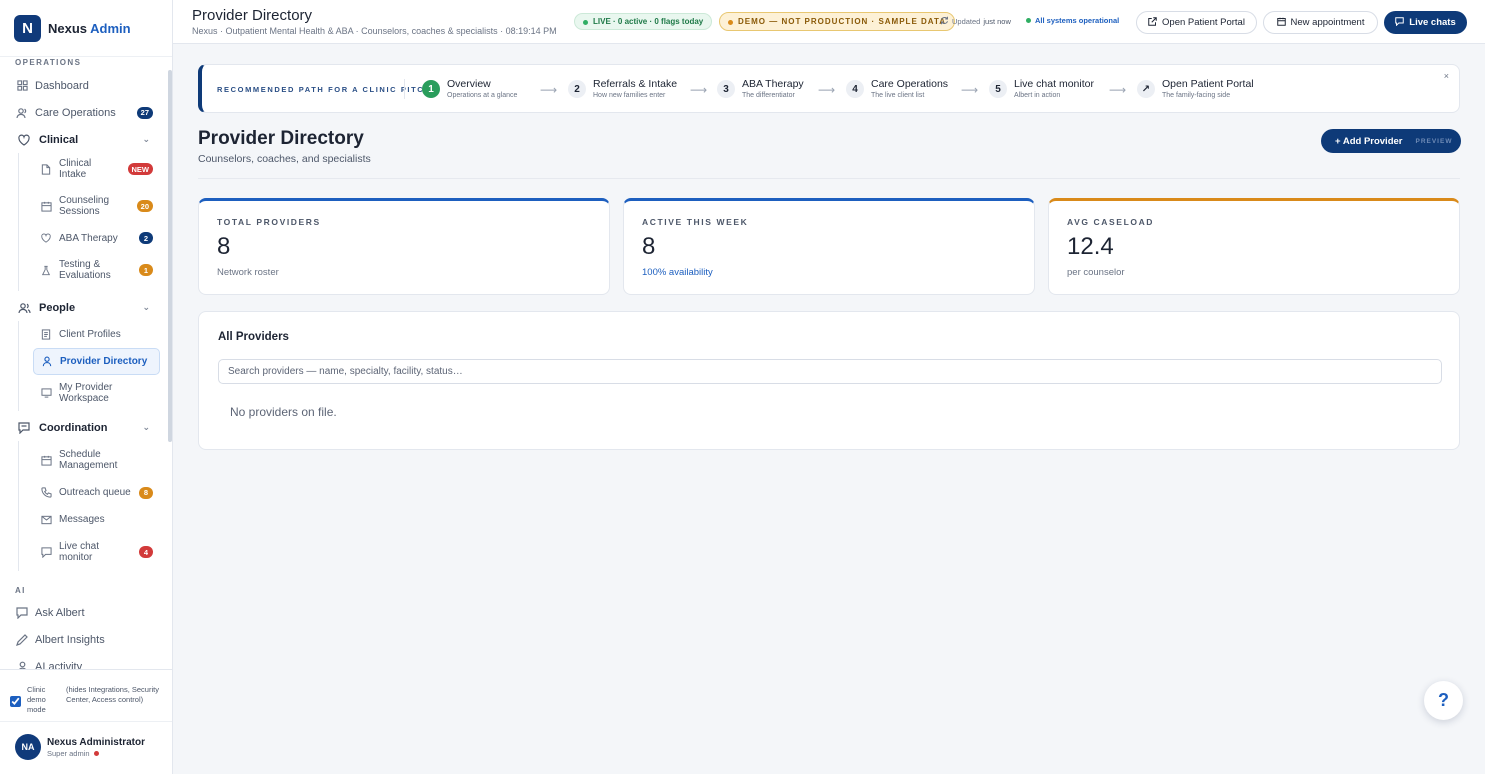 This screenshot has width=1485, height=774. What do you see at coordinates (15, 701) in the screenshot?
I see `demo-mode-checkbox` at bounding box center [15, 701].